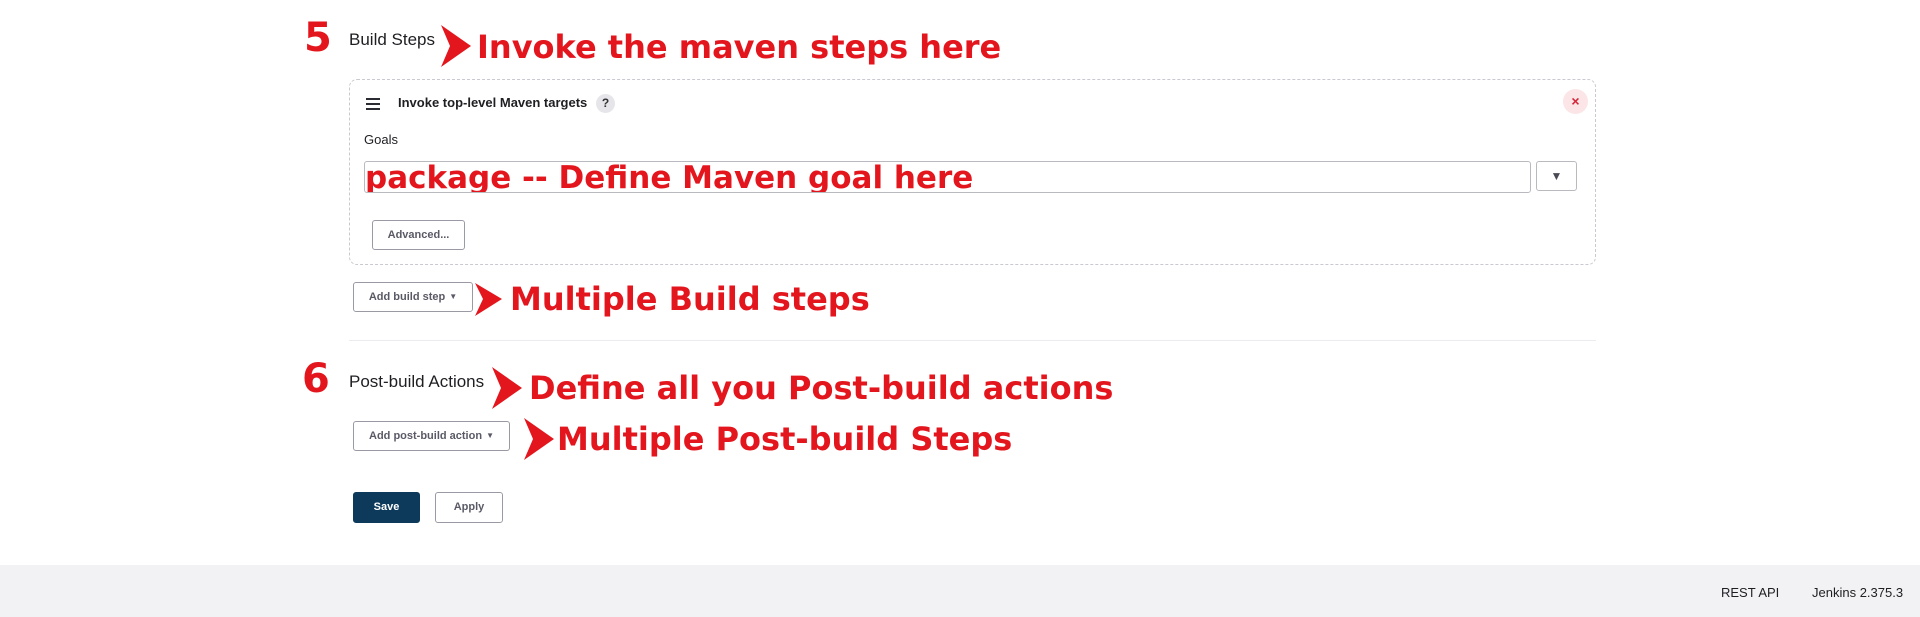 The width and height of the screenshot is (1920, 617). What do you see at coordinates (690, 299) in the screenshot?
I see `annotation-multiple-build-steps: Multiple Build steps` at bounding box center [690, 299].